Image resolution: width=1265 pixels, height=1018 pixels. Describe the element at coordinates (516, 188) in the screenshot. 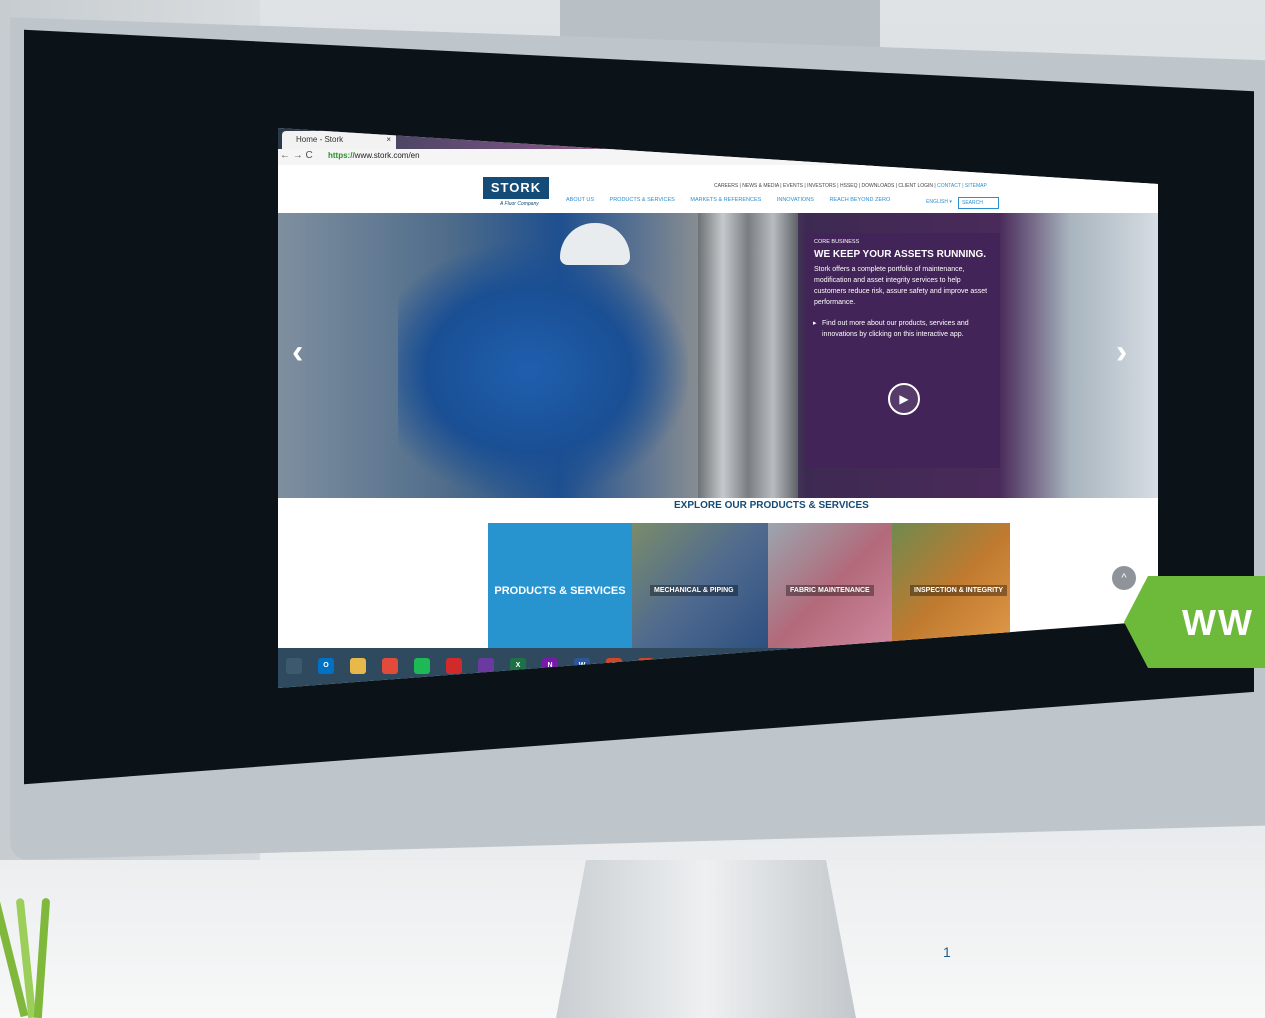

I see `stork-logo: STORK` at that location.